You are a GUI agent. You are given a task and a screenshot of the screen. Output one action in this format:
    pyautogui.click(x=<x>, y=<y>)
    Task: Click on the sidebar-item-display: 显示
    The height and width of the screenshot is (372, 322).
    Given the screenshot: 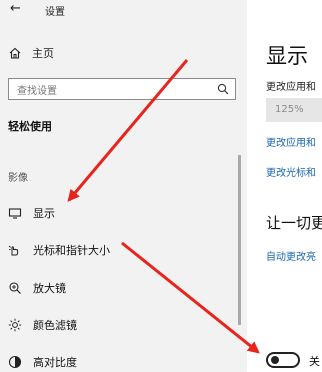 What is the action you would take?
    pyautogui.click(x=118, y=213)
    